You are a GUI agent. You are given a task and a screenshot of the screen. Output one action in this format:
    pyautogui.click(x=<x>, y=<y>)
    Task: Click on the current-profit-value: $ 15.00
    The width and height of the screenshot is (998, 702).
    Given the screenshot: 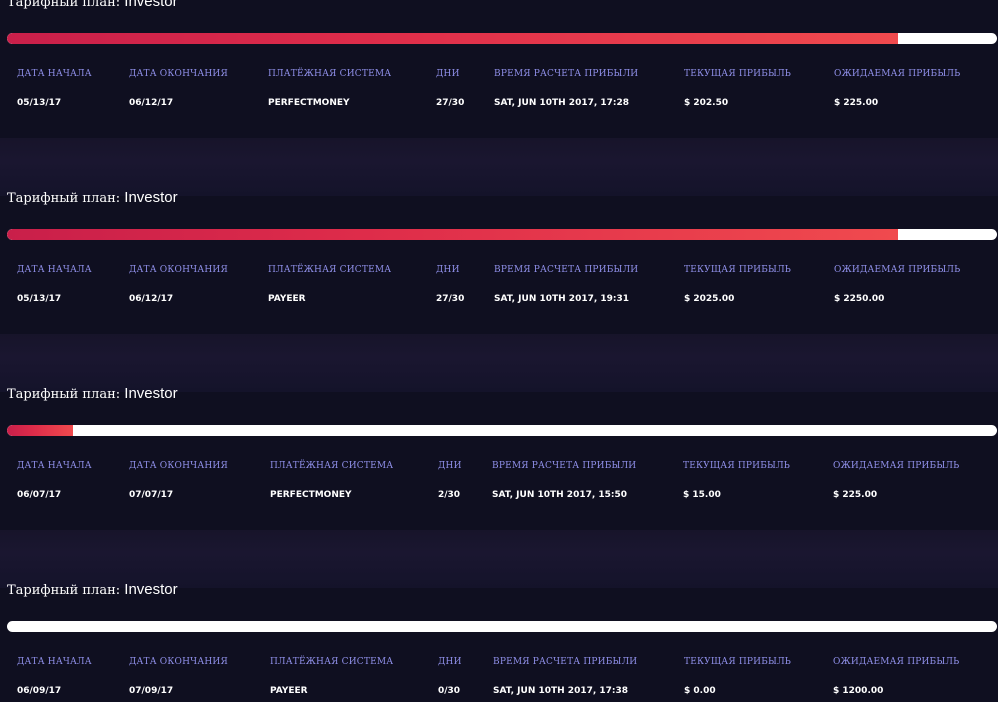 What is the action you would take?
    pyautogui.click(x=702, y=495)
    